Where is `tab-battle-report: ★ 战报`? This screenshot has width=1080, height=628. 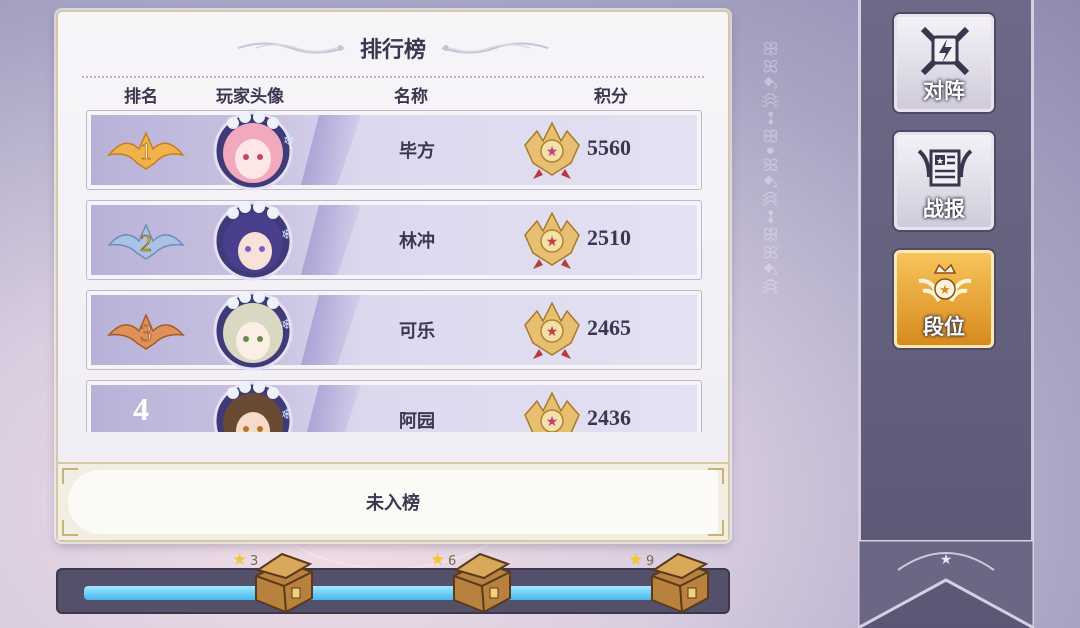
tab-battle-report: ★ 战报 is located at coordinates (944, 181).